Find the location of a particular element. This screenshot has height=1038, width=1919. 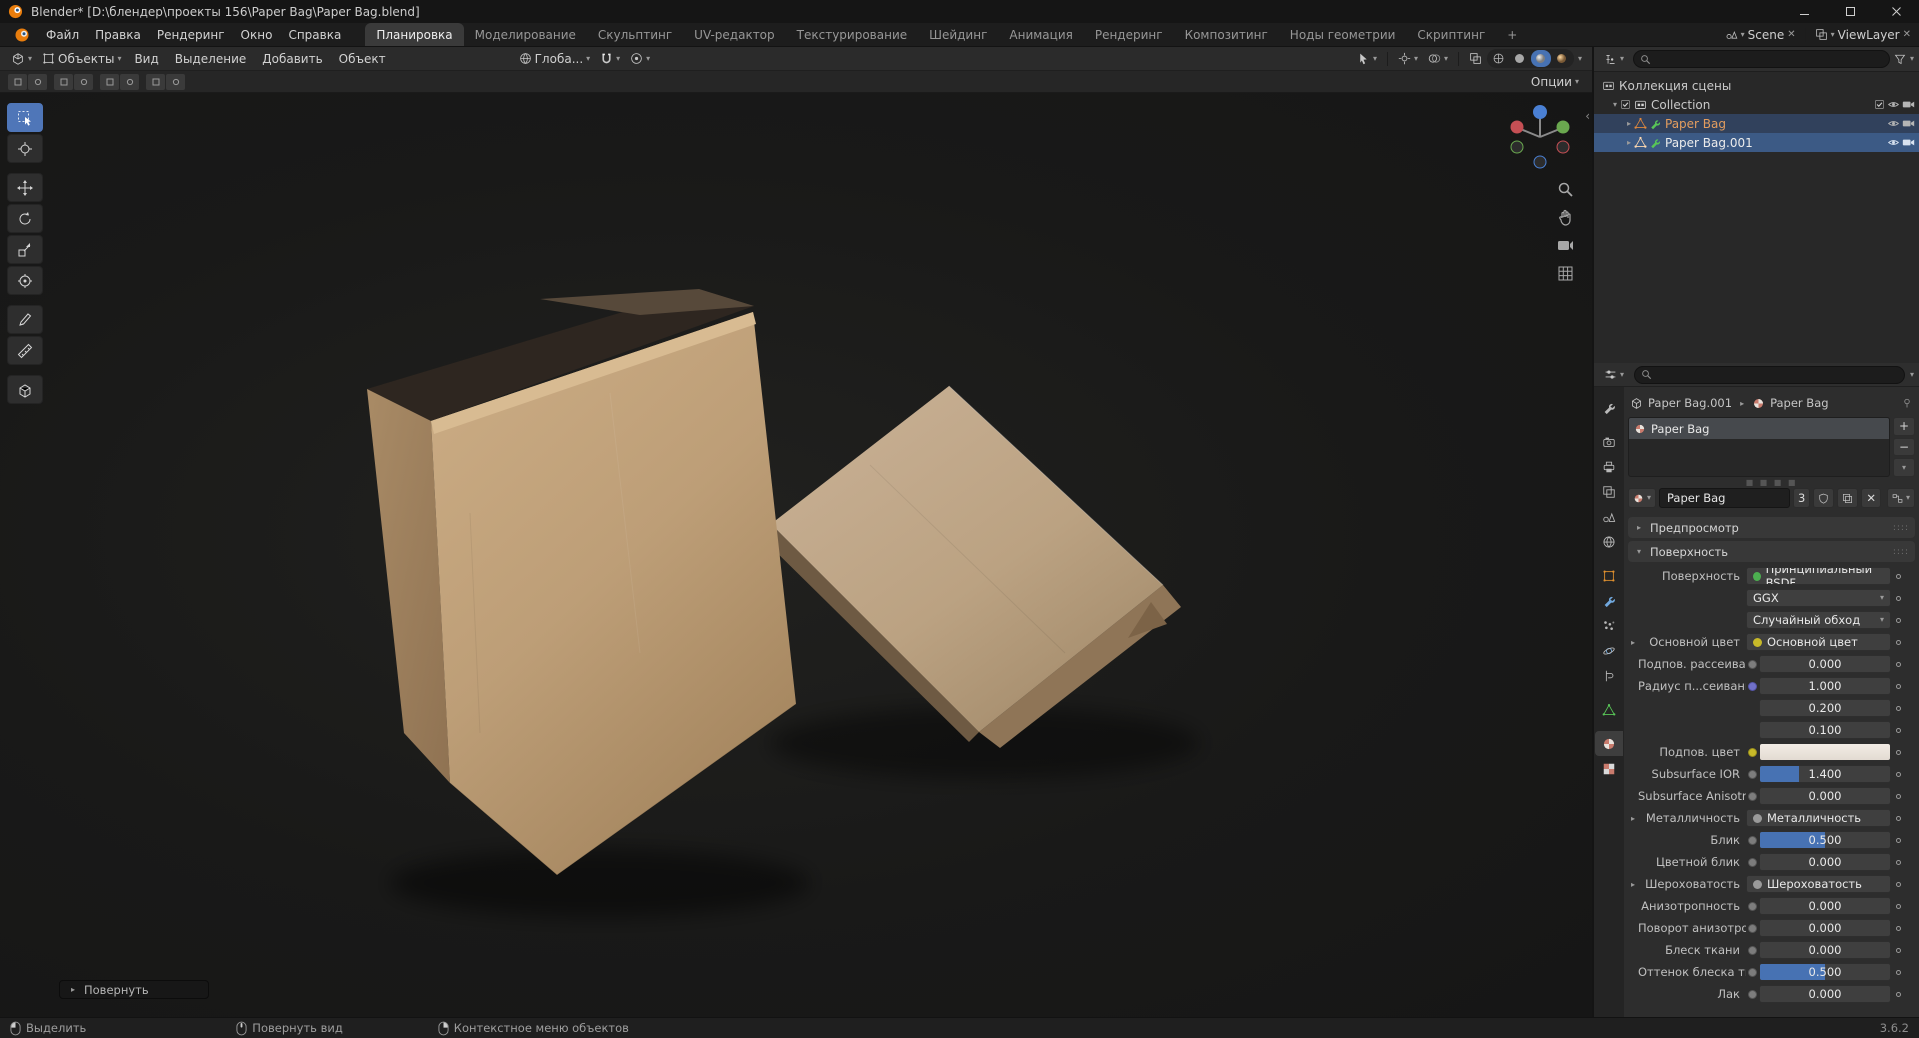

fake-user-shield-icon is located at coordinates (1824, 498).